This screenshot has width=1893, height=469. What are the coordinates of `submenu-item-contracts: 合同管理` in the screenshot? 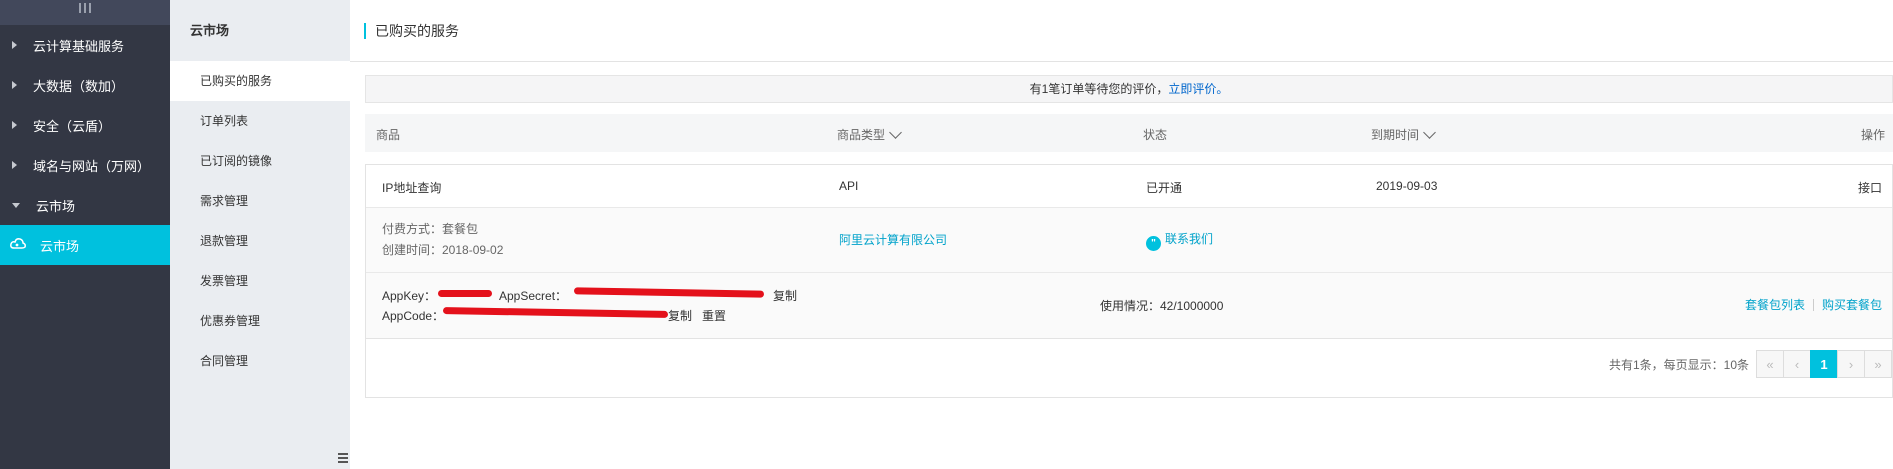 It's located at (260, 361).